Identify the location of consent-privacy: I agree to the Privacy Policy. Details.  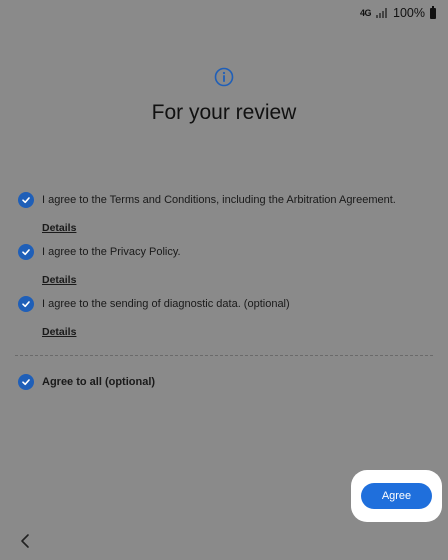
(228, 266).